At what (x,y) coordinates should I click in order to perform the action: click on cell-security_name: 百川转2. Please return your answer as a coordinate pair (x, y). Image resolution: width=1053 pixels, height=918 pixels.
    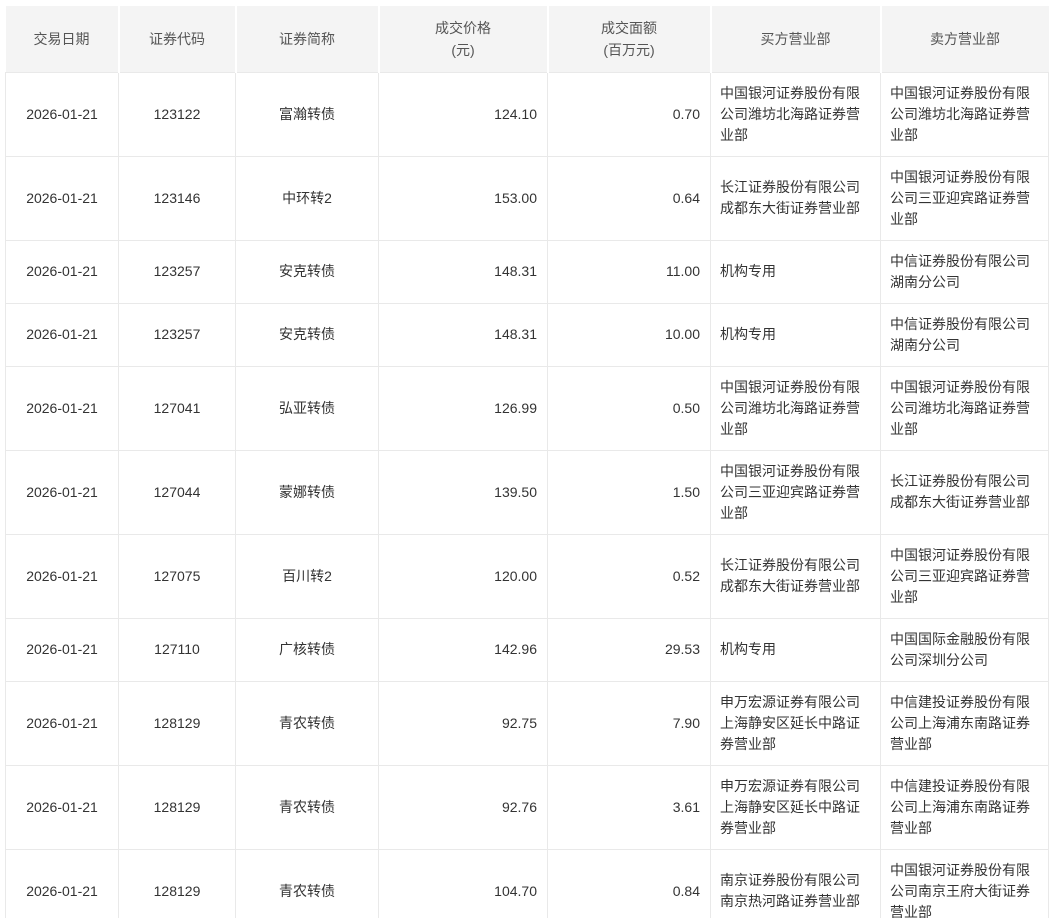
    Looking at the image, I should click on (307, 576).